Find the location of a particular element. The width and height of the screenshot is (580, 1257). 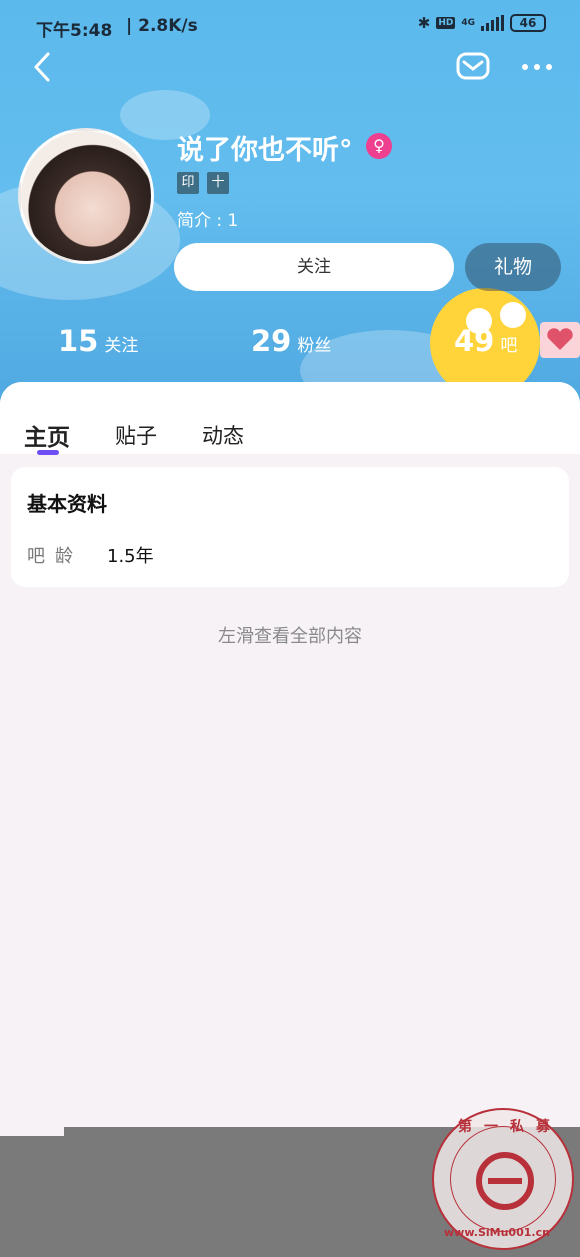

back-icon is located at coordinates (43, 67).